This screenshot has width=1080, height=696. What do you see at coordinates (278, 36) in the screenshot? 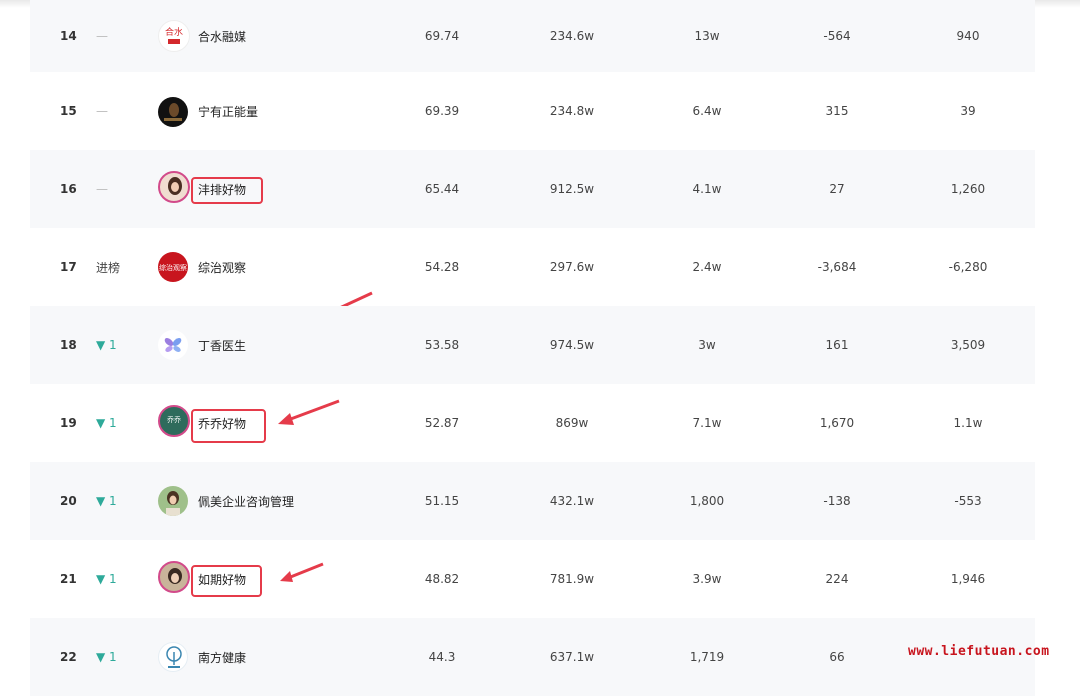
I see `account-name: 合水融媒` at bounding box center [278, 36].